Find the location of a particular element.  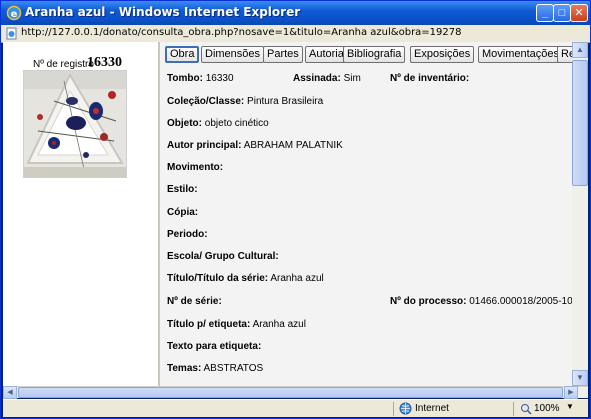

horizontal-scrollbar: ◀ ▶ is located at coordinates (295, 392).